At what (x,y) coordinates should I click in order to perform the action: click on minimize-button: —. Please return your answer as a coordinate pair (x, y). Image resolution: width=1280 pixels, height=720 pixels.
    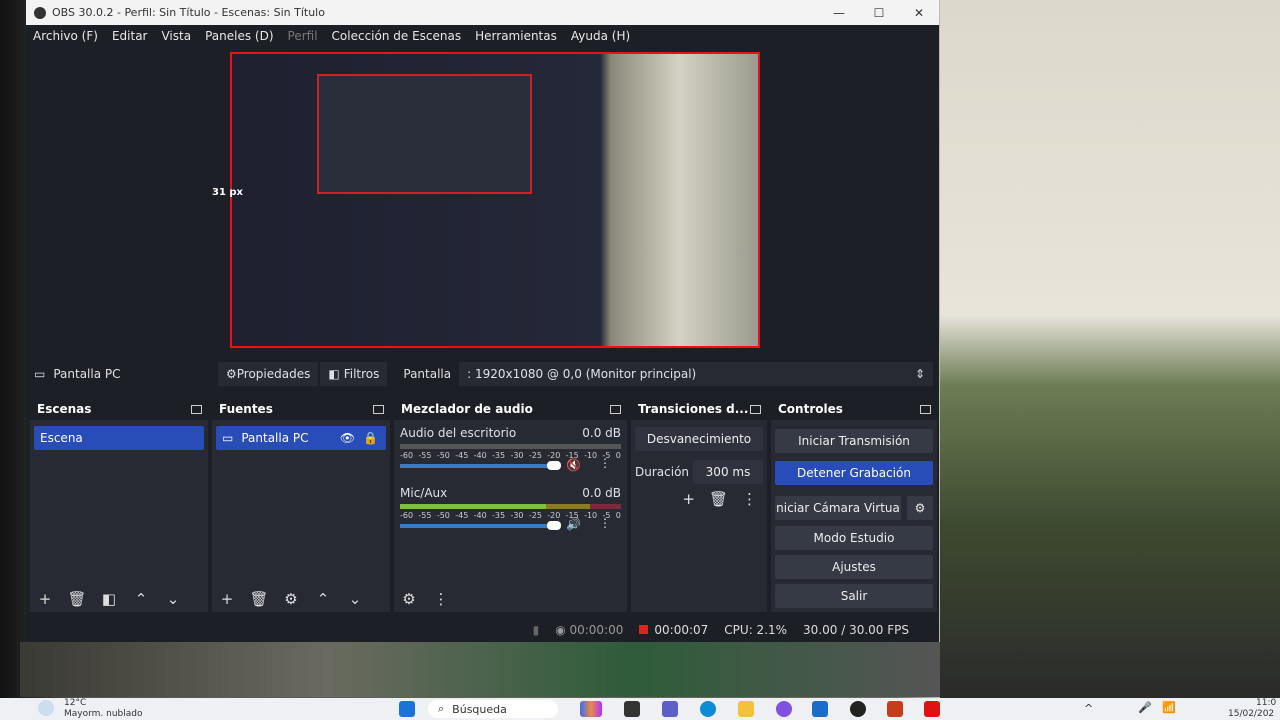
    Looking at the image, I should click on (839, 13).